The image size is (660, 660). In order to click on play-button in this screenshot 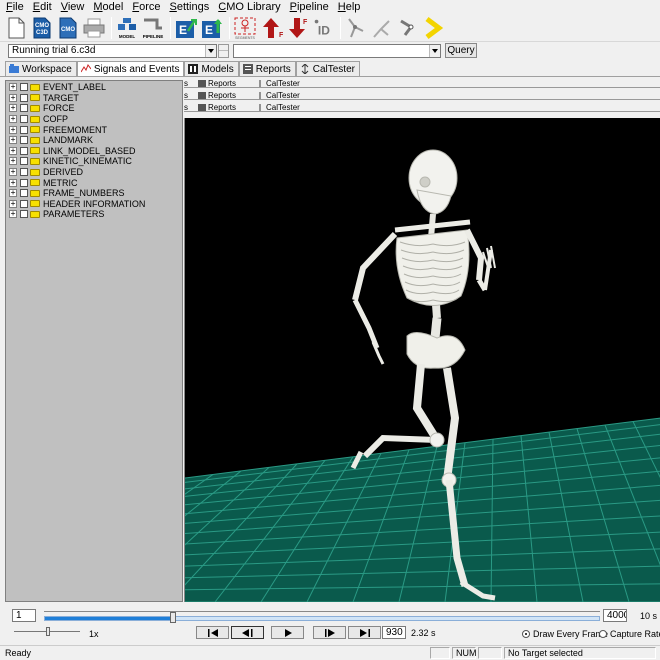, I will do `click(287, 632)`.